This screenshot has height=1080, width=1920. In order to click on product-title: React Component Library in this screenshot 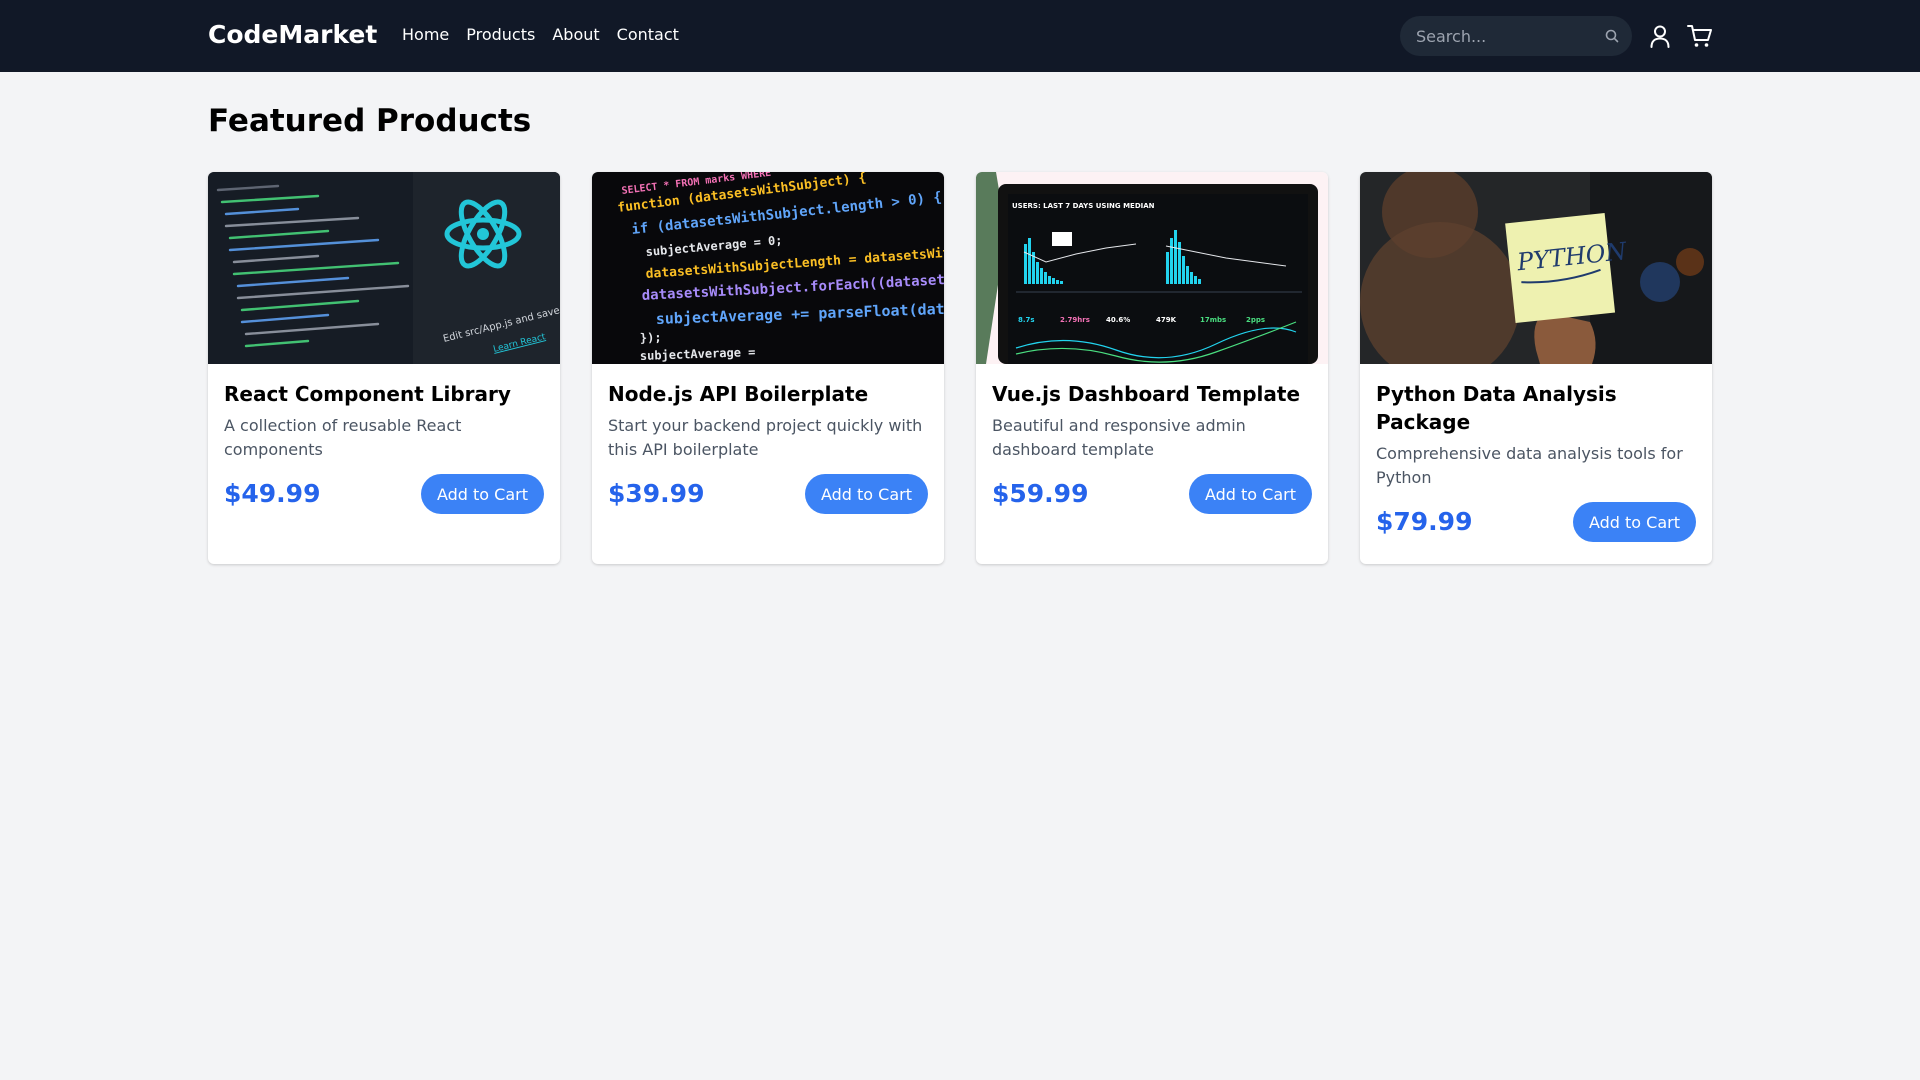, I will do `click(367, 394)`.